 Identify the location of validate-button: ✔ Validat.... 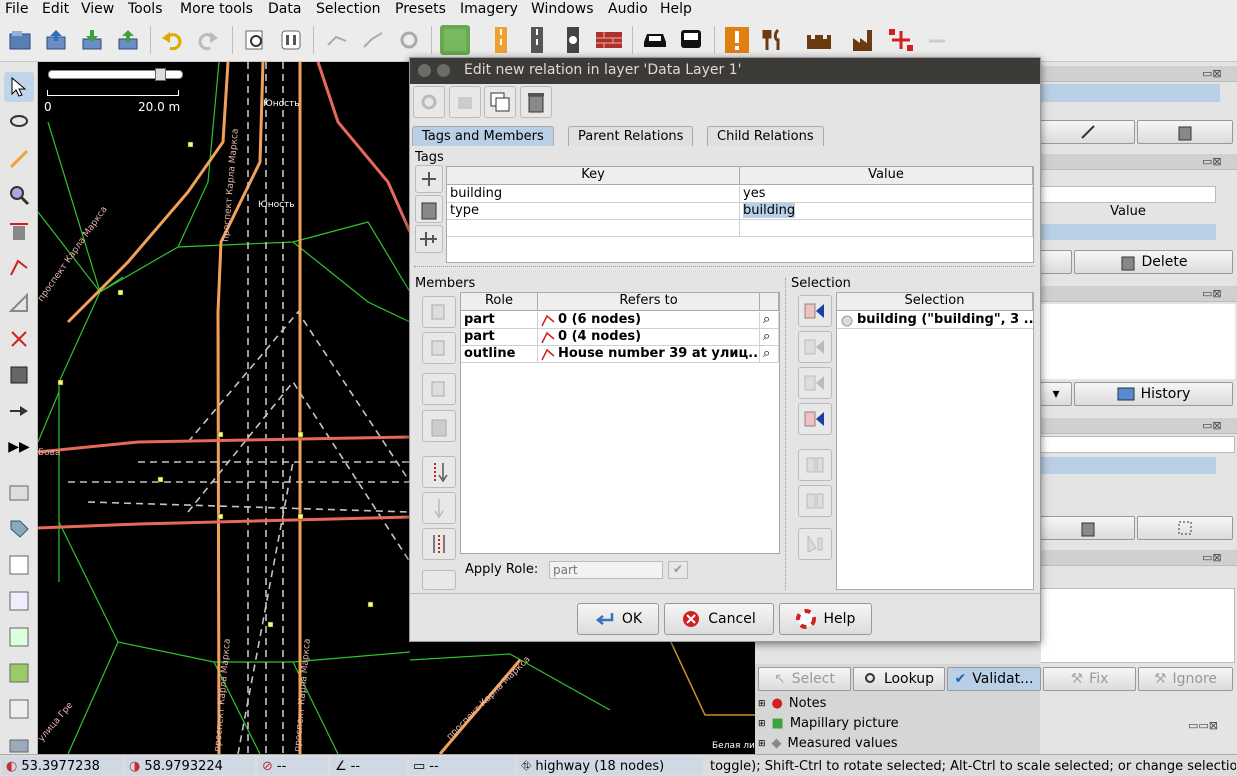
(994, 679).